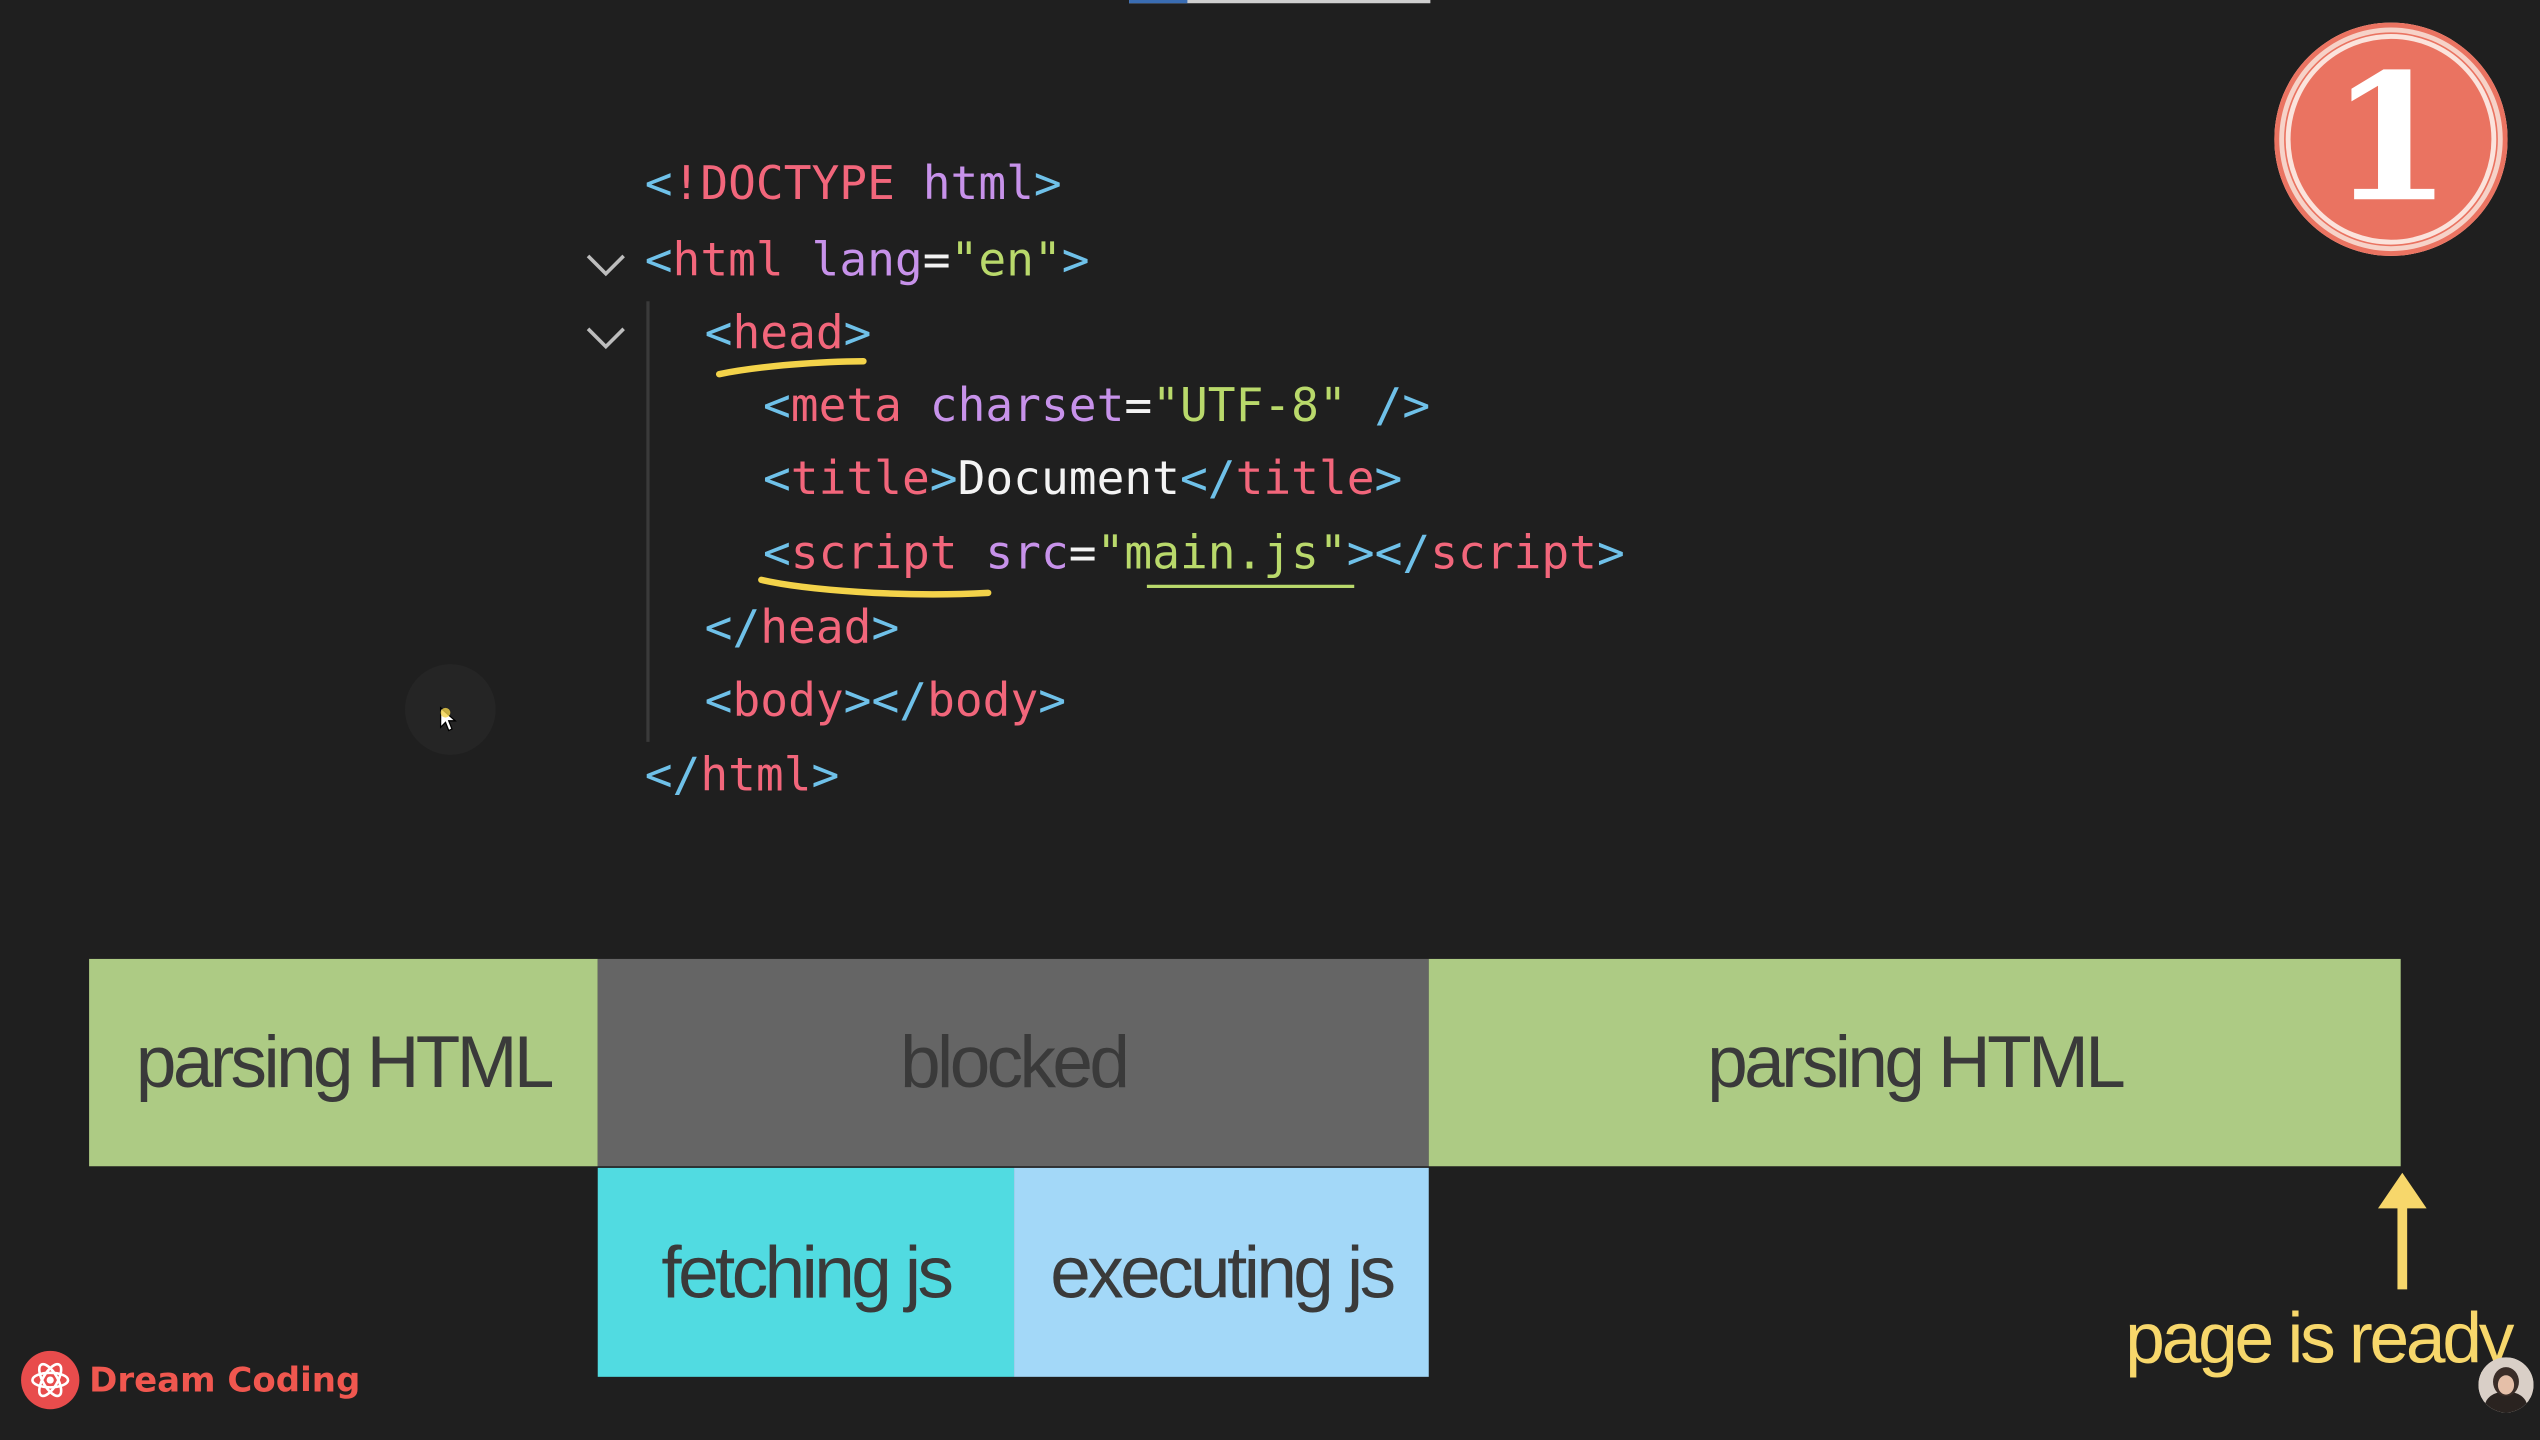 This screenshot has height=1440, width=2540. I want to click on mouse-cursor-icon, so click(448, 719).